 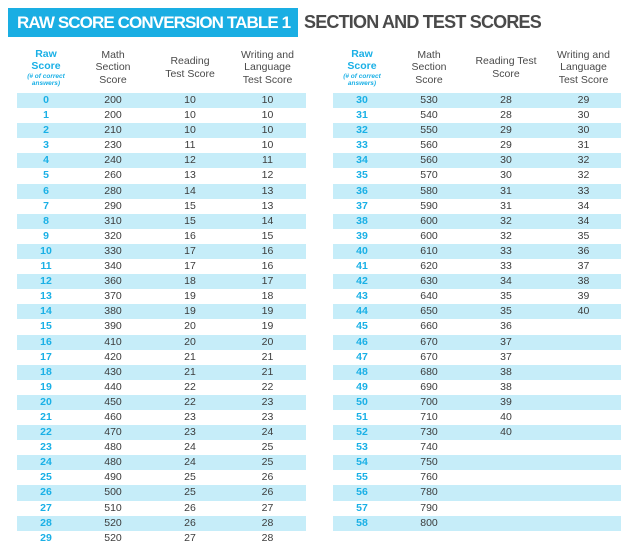 What do you see at coordinates (161, 477) in the screenshot?
I see `table-row: 25 490 25 26` at bounding box center [161, 477].